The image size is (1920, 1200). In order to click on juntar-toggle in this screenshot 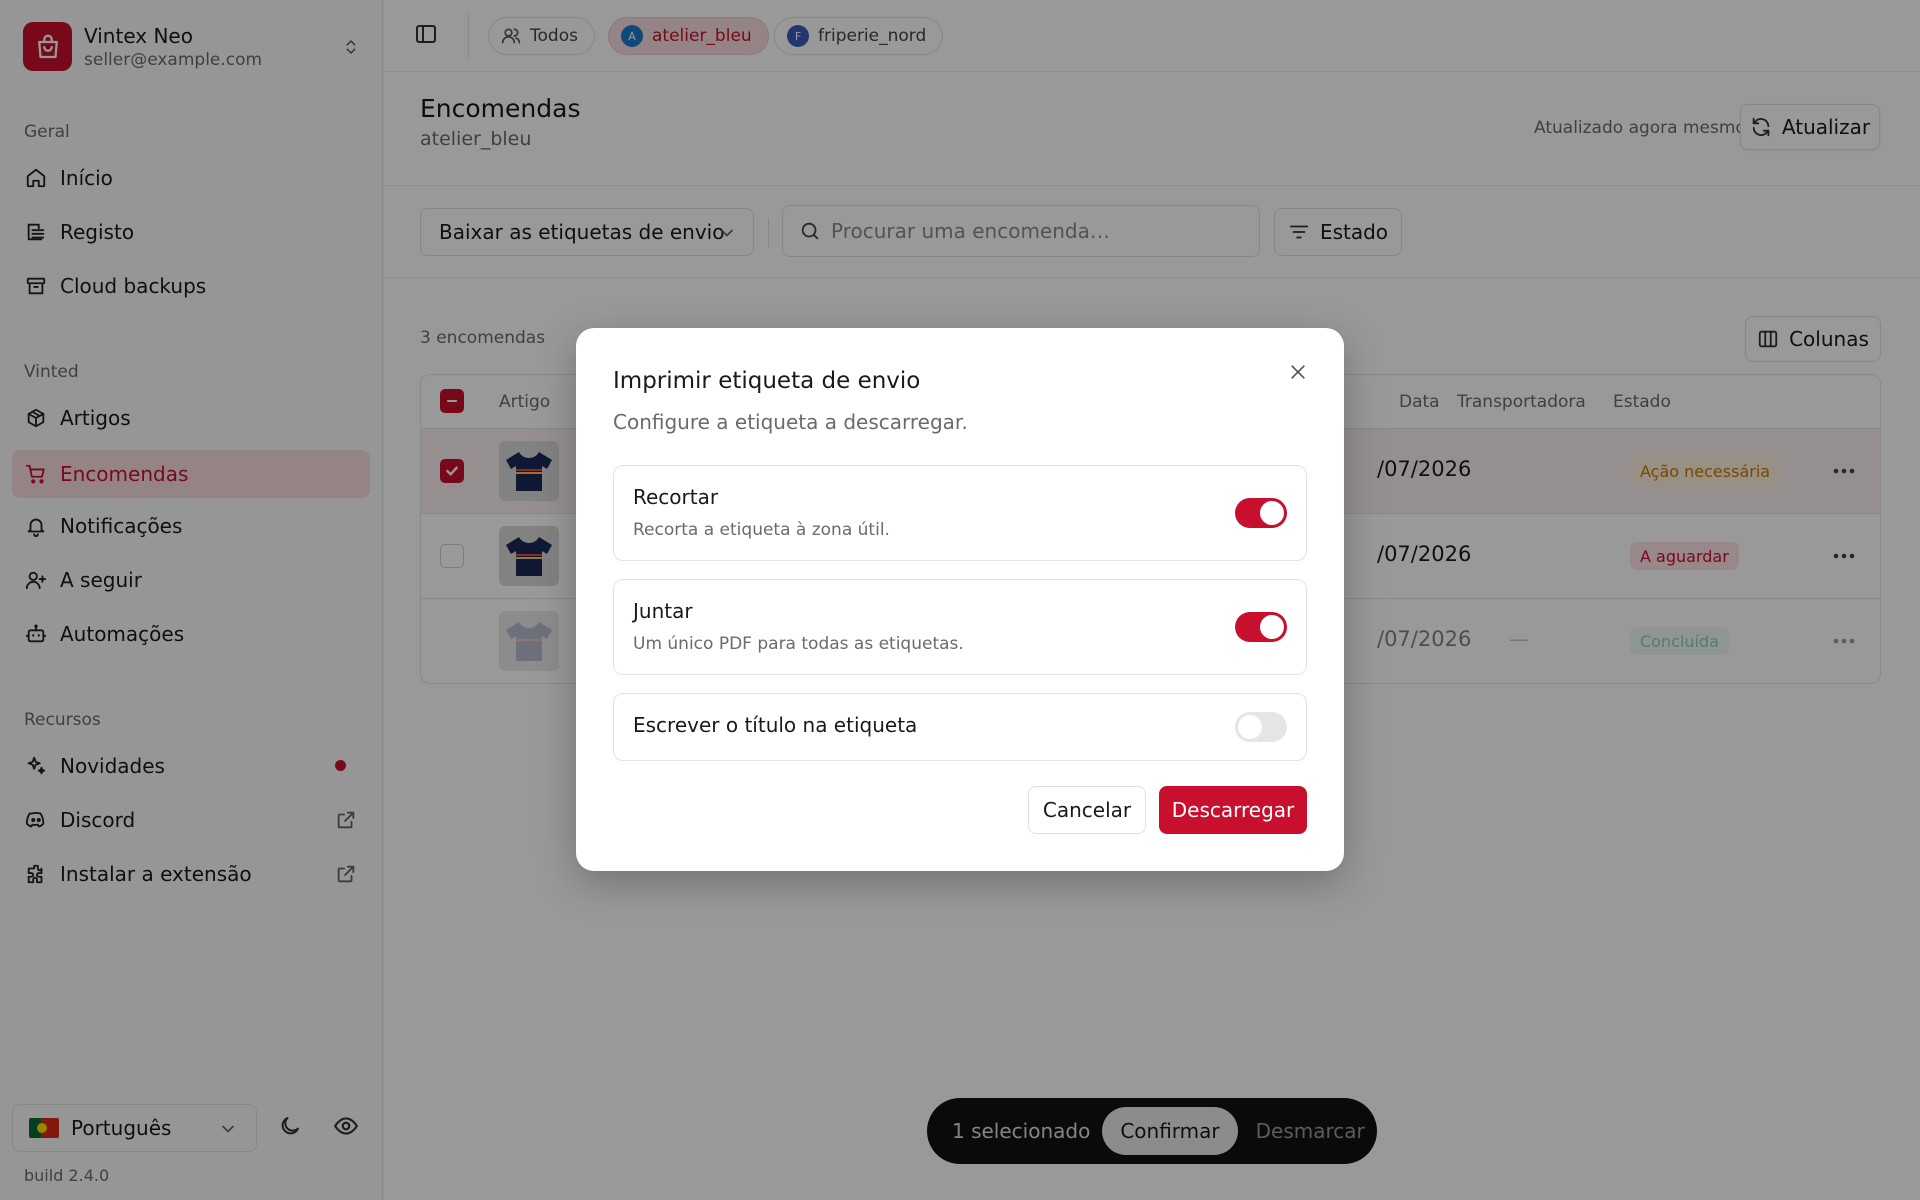, I will do `click(1261, 627)`.